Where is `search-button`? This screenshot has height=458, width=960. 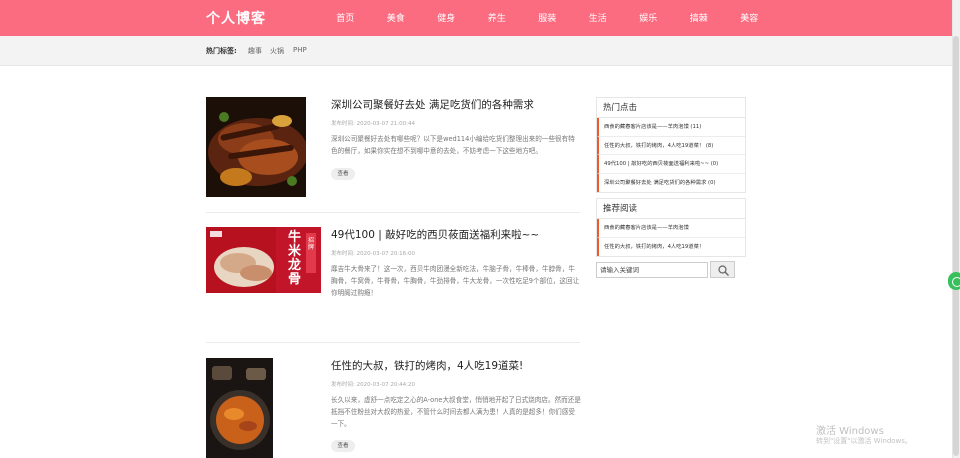 search-button is located at coordinates (722, 269).